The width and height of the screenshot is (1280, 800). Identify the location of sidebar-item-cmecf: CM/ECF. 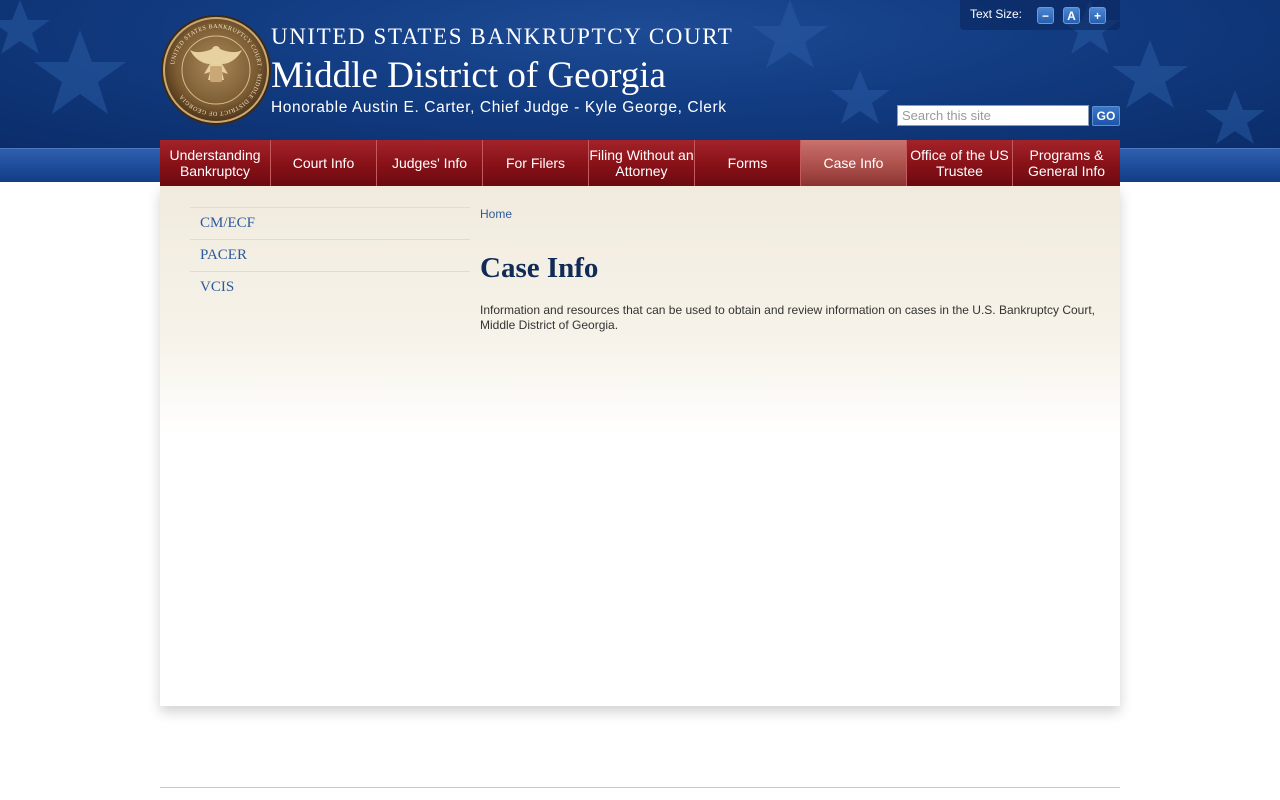
(330, 223).